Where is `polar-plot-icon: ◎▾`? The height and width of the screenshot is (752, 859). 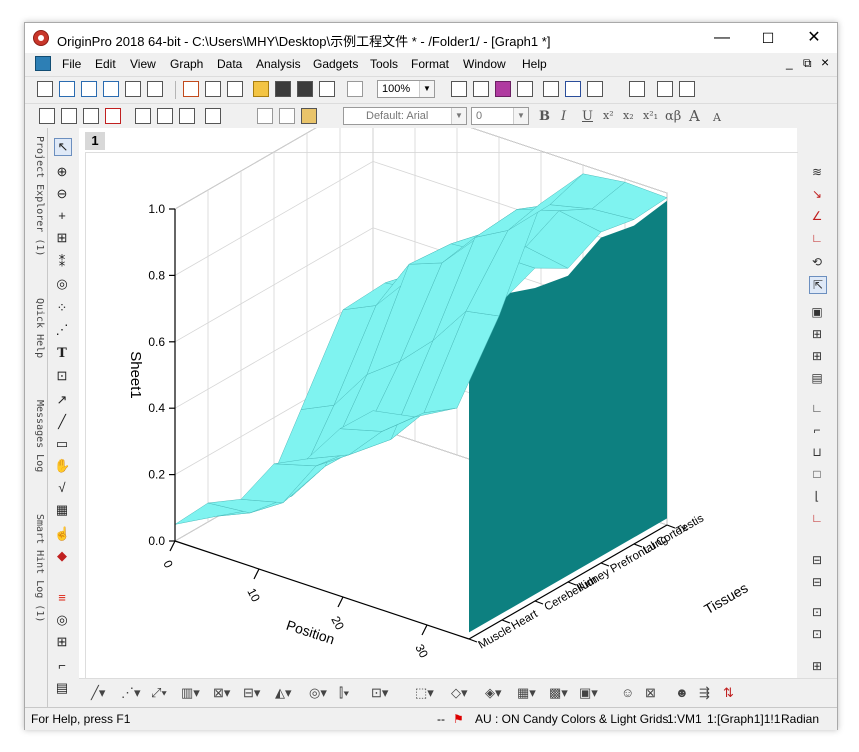
polar-plot-icon: ◎▾ is located at coordinates (318, 693).